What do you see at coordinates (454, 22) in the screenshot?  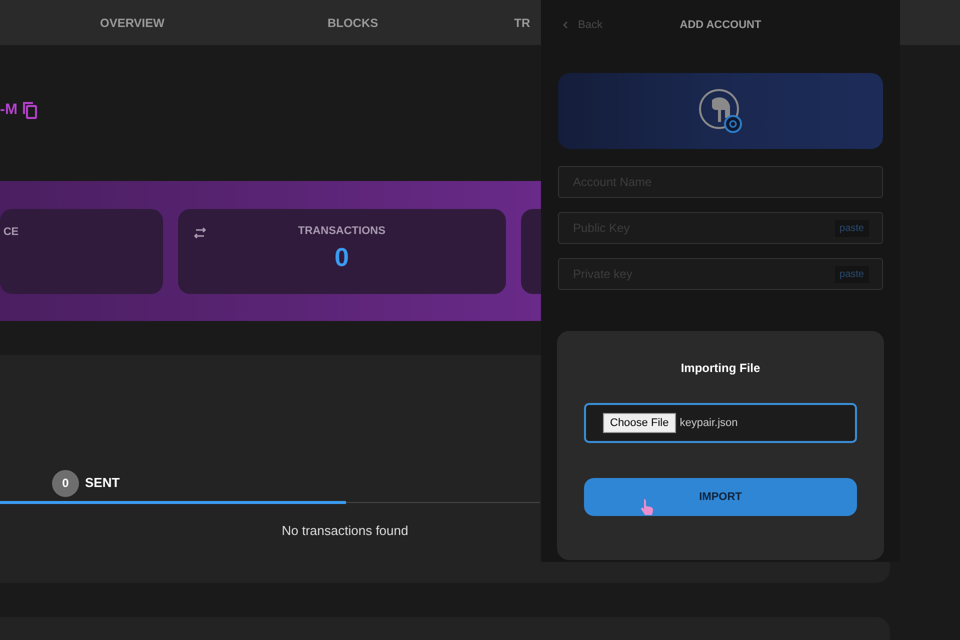 I see `nav-tab: TR` at bounding box center [454, 22].